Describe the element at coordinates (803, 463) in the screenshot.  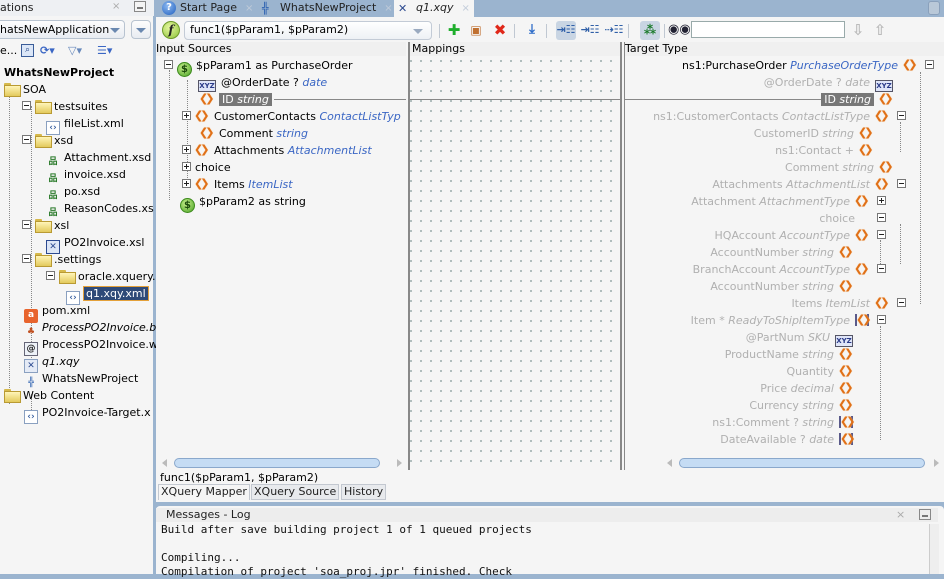
I see `target-hscrollbar` at that location.